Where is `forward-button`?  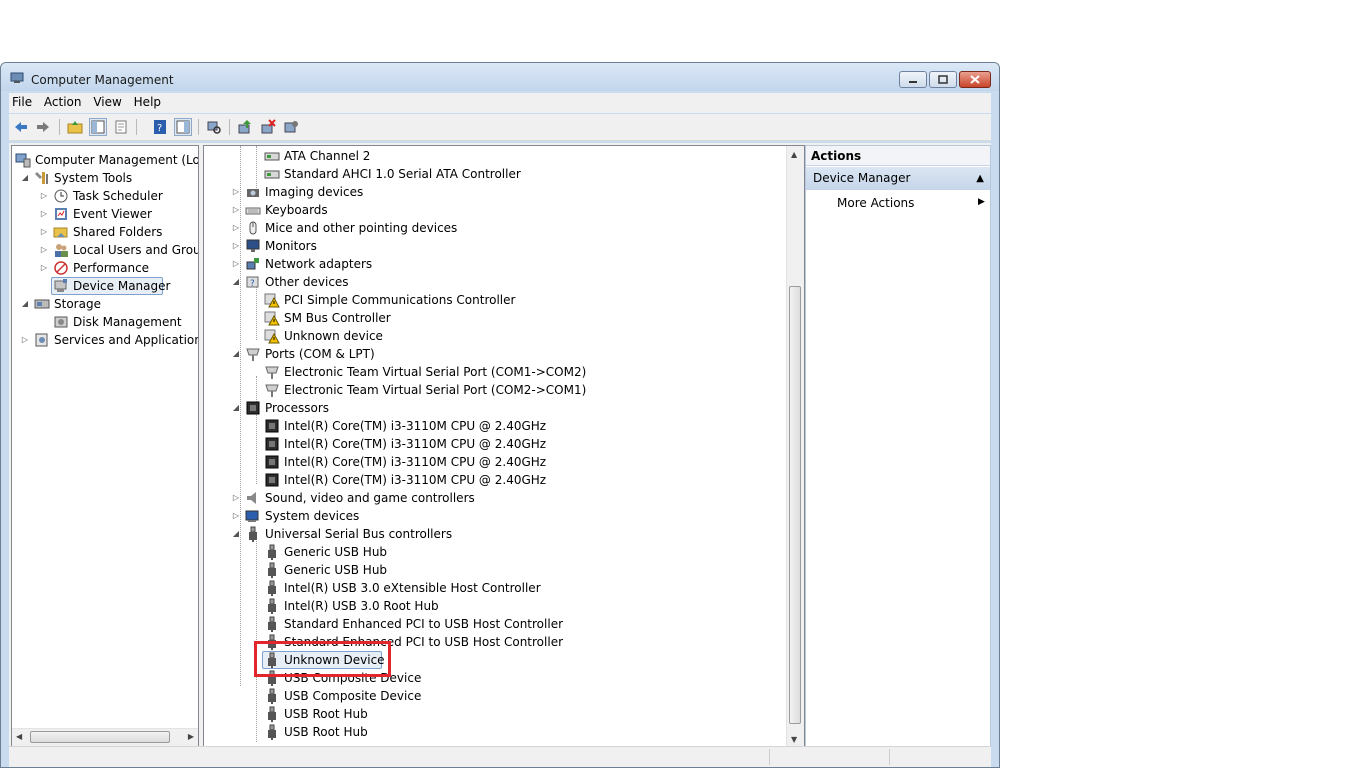 forward-button is located at coordinates (43, 127).